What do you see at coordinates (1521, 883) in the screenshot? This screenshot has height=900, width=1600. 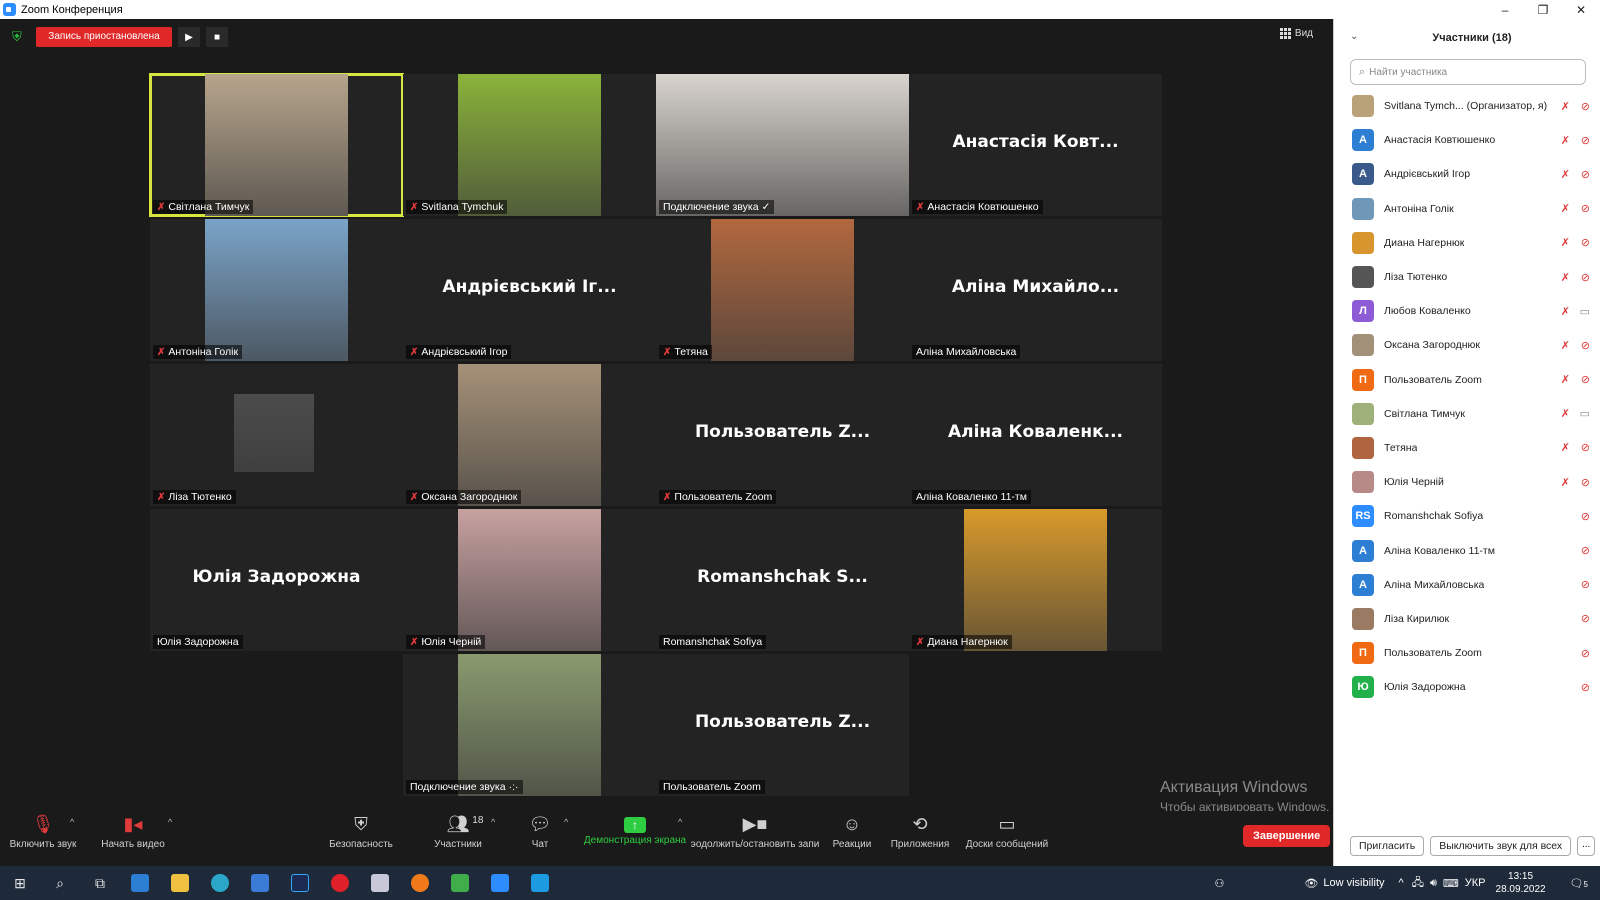 I see `clock: 13:15 28.09.2022` at bounding box center [1521, 883].